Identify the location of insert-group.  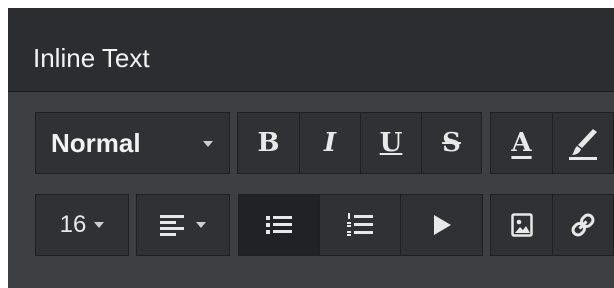
(552, 225).